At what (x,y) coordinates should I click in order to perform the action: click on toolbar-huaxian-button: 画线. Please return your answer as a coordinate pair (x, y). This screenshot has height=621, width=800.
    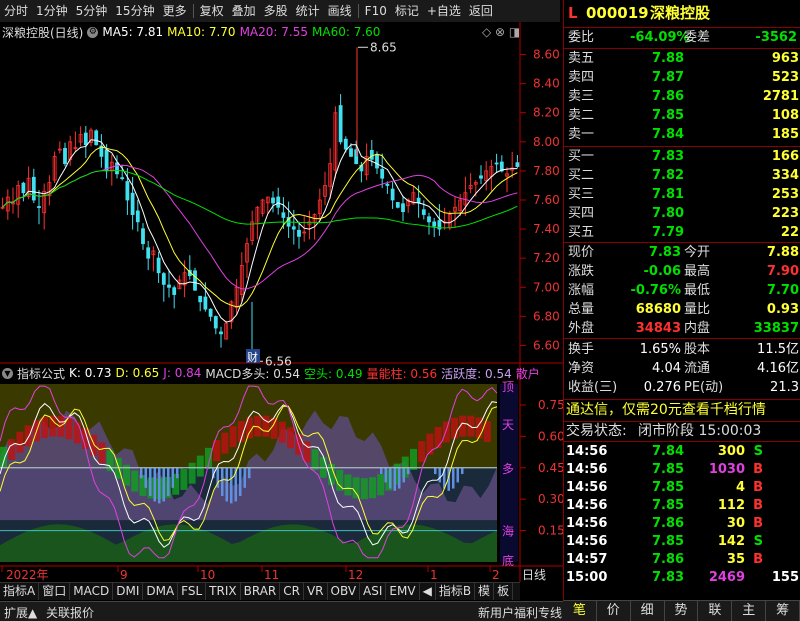
    Looking at the image, I should click on (340, 11).